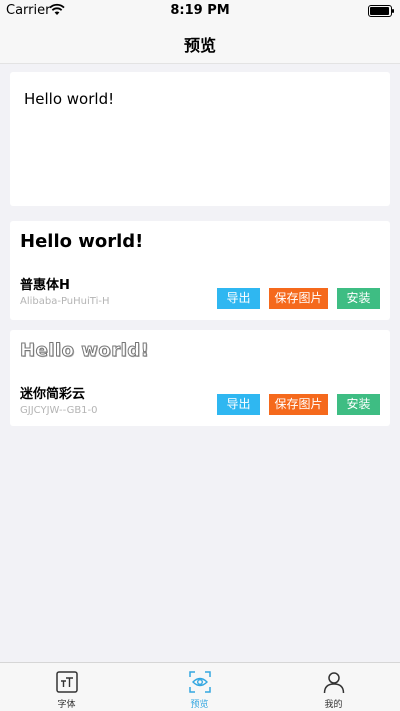 Image resolution: width=400 pixels, height=711 pixels. I want to click on status-time: 8:19 PM, so click(200, 10).